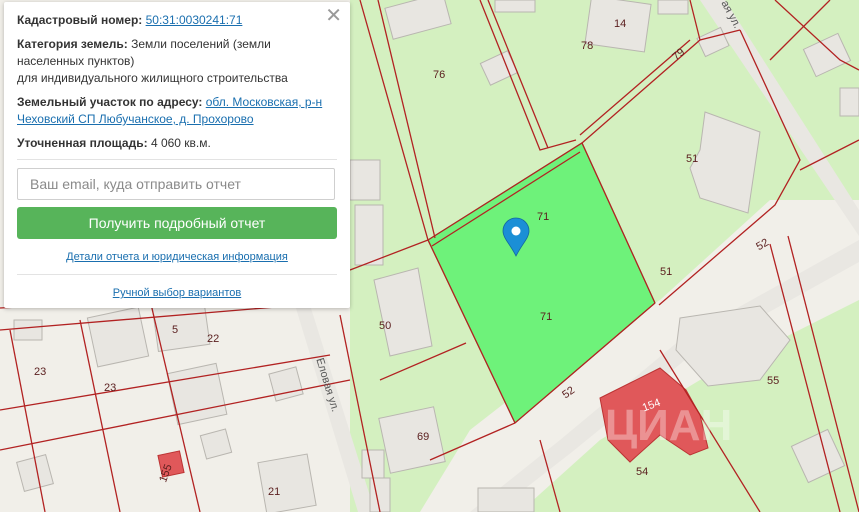 The image size is (859, 512). What do you see at coordinates (177, 257) in the screenshot?
I see `report-details-link: Детали отчета и юридическая информация` at bounding box center [177, 257].